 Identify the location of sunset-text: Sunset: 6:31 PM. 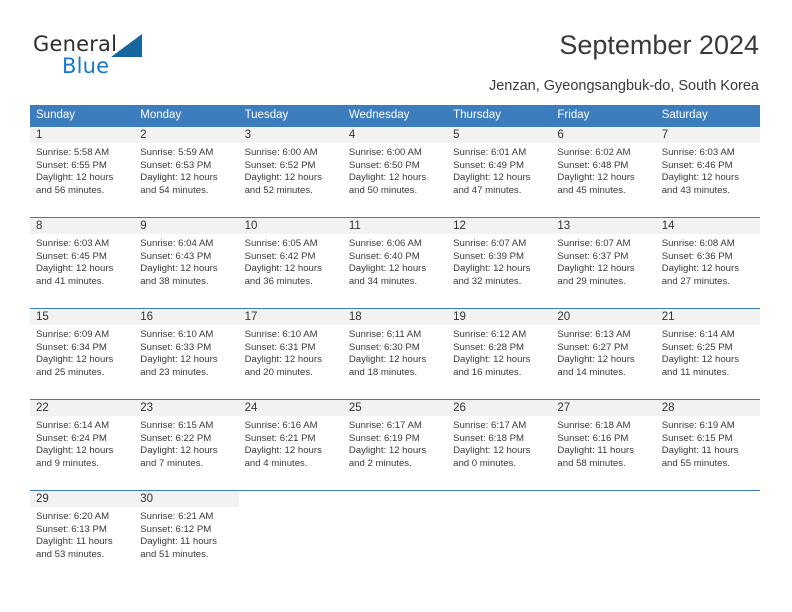
(280, 347).